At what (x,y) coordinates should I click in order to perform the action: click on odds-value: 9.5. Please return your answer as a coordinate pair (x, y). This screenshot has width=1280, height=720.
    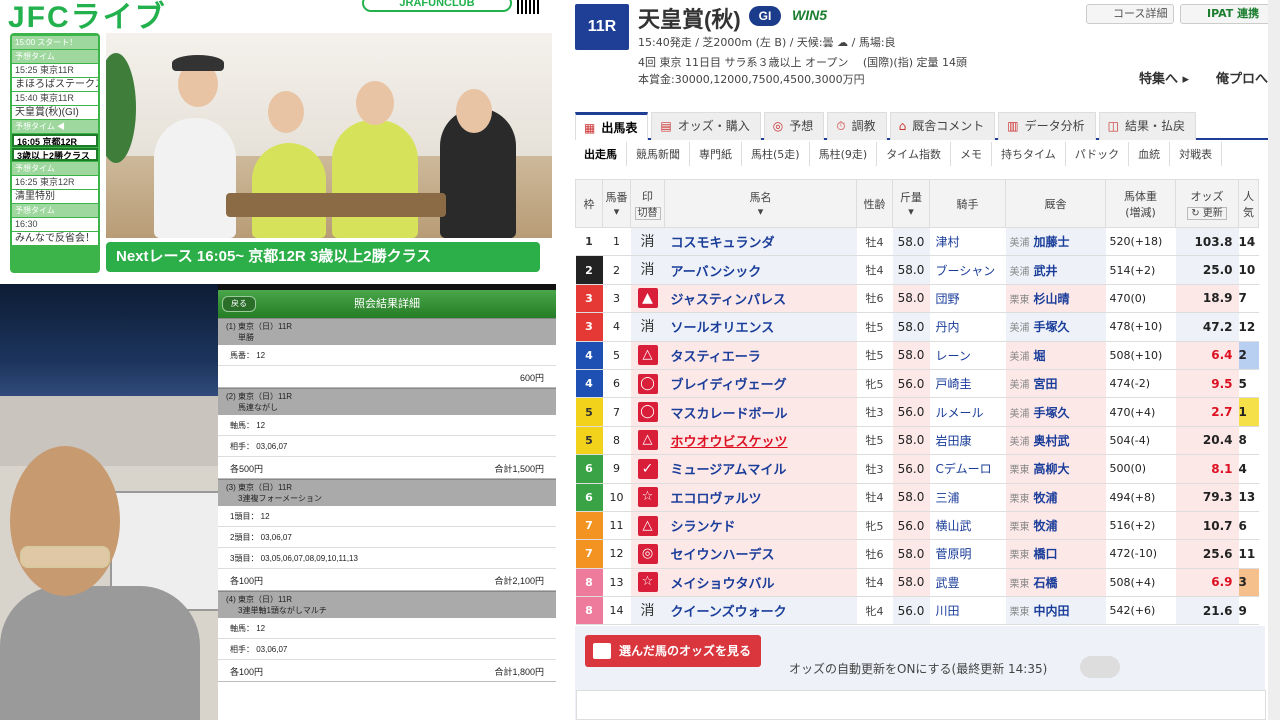
    Looking at the image, I should click on (1207, 384).